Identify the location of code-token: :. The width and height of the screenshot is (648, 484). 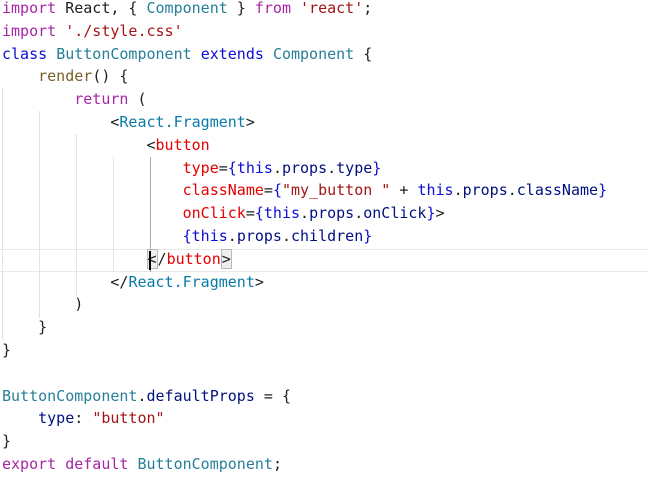
(83, 418).